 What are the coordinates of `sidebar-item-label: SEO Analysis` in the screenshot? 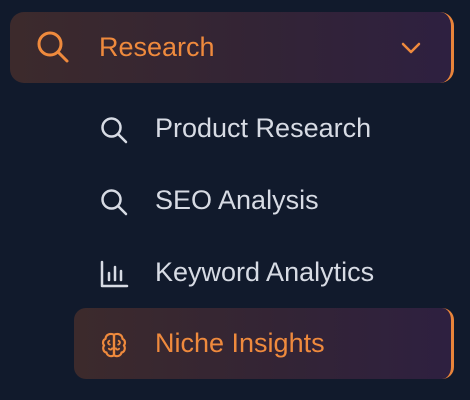 It's located at (237, 200).